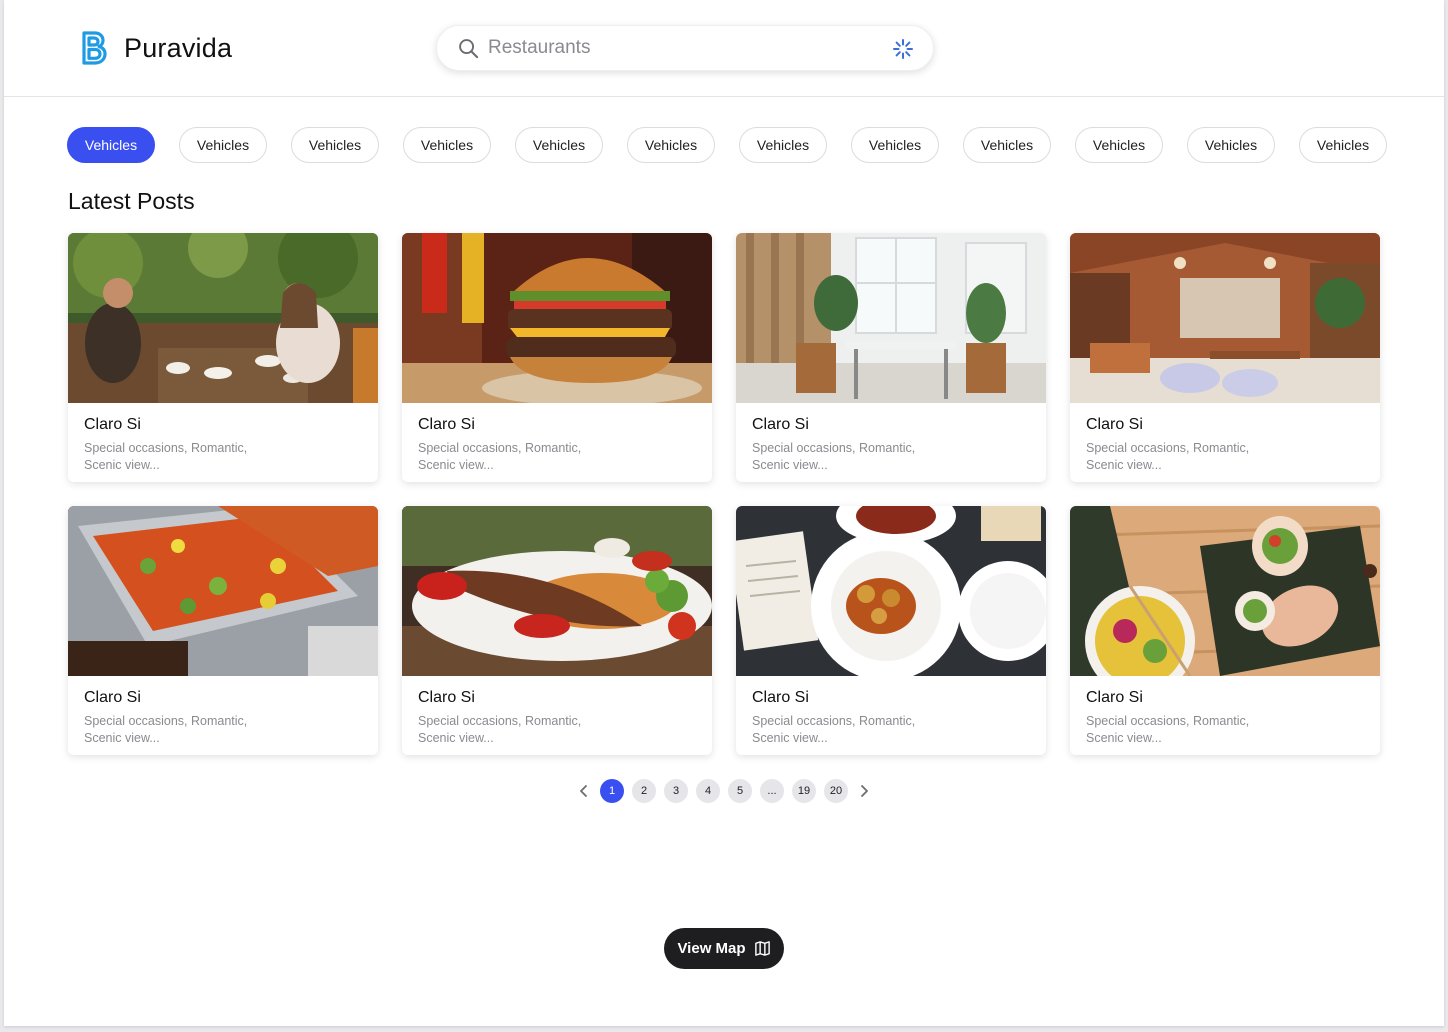 Image resolution: width=1448 pixels, height=1032 pixels. I want to click on table-of-dishes-photo, so click(891, 591).